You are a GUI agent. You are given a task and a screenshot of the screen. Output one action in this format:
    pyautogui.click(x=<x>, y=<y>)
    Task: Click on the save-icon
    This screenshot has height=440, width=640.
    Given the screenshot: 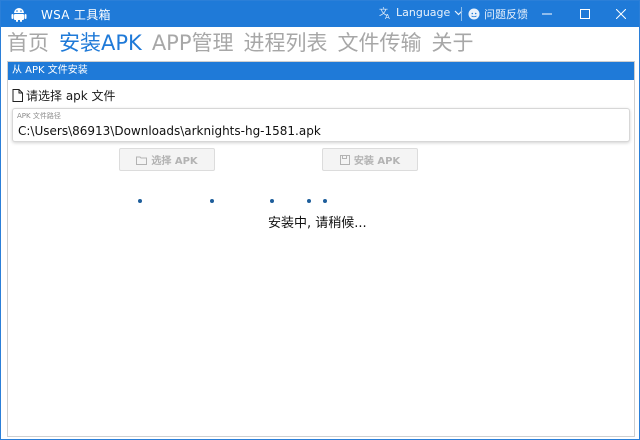 What is the action you would take?
    pyautogui.click(x=344, y=159)
    